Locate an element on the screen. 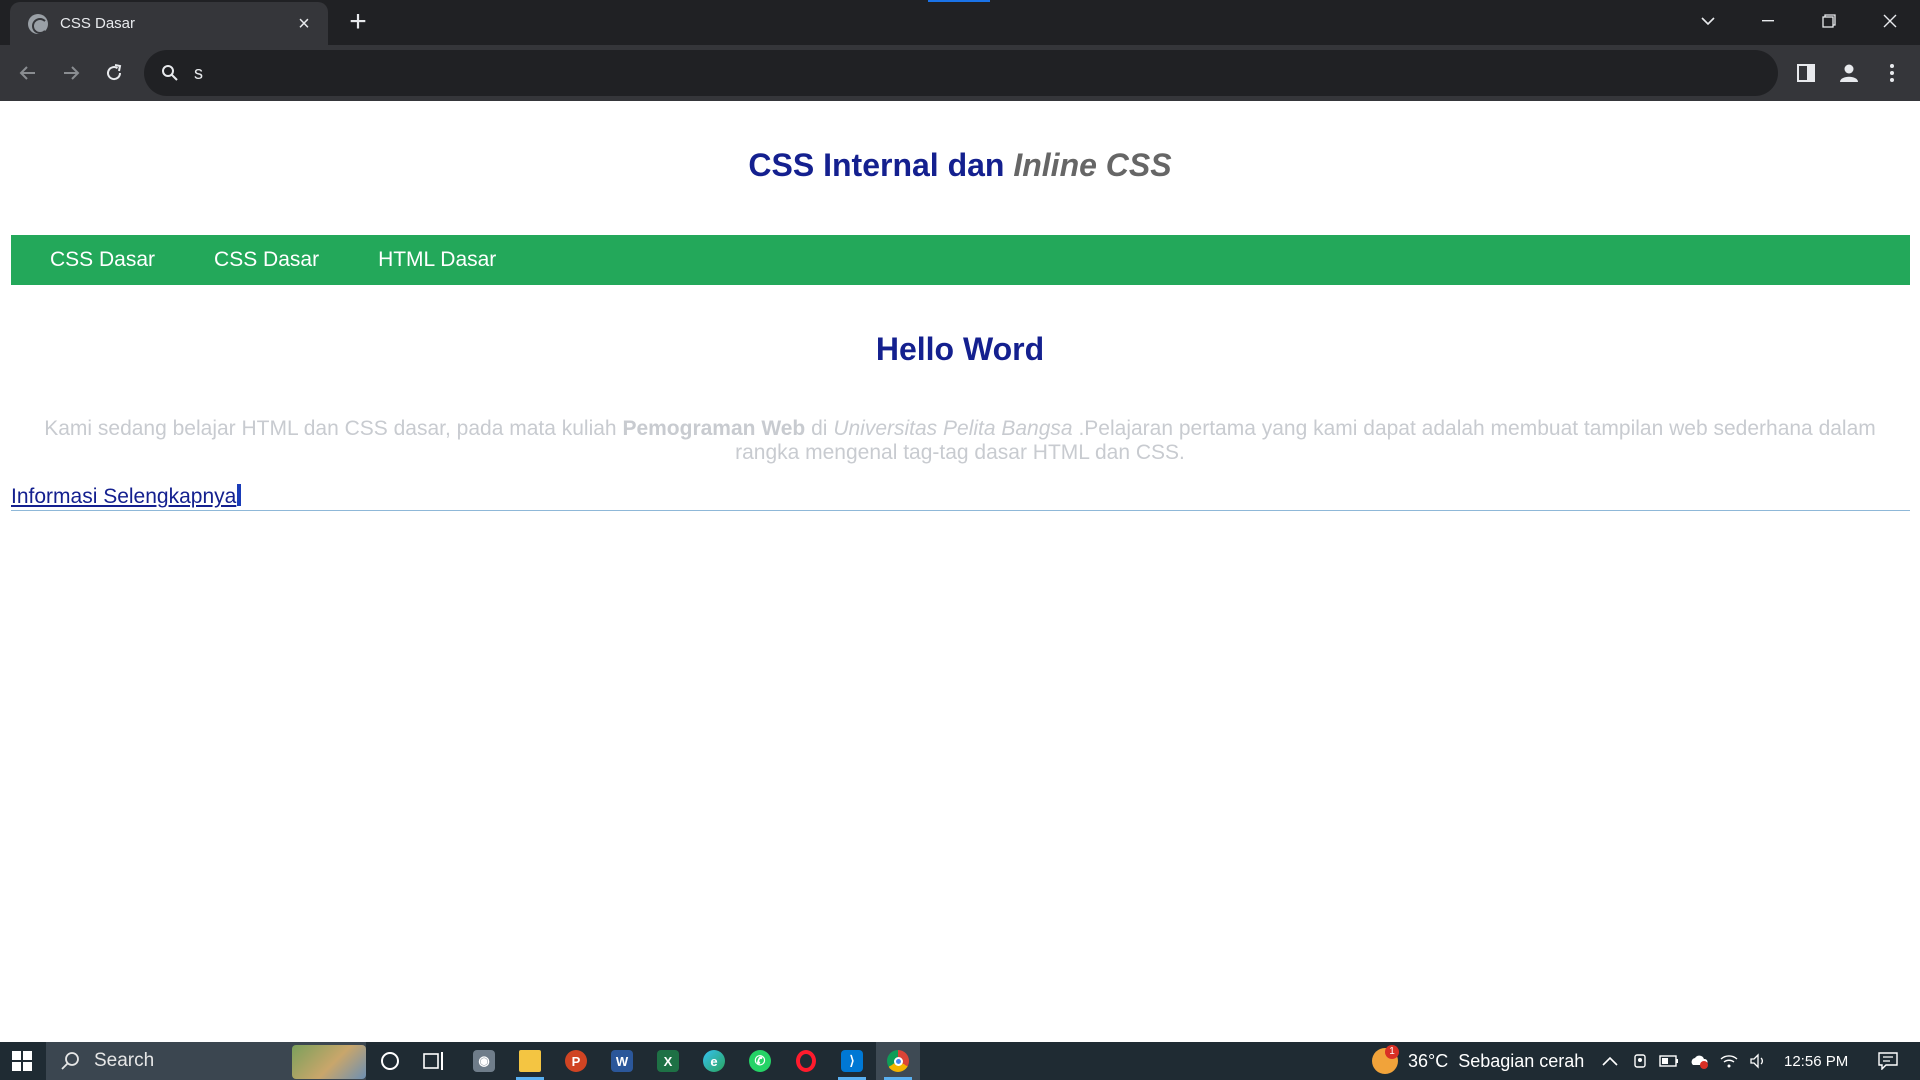 The image size is (1920, 1080). excel-app: X is located at coordinates (668, 1061).